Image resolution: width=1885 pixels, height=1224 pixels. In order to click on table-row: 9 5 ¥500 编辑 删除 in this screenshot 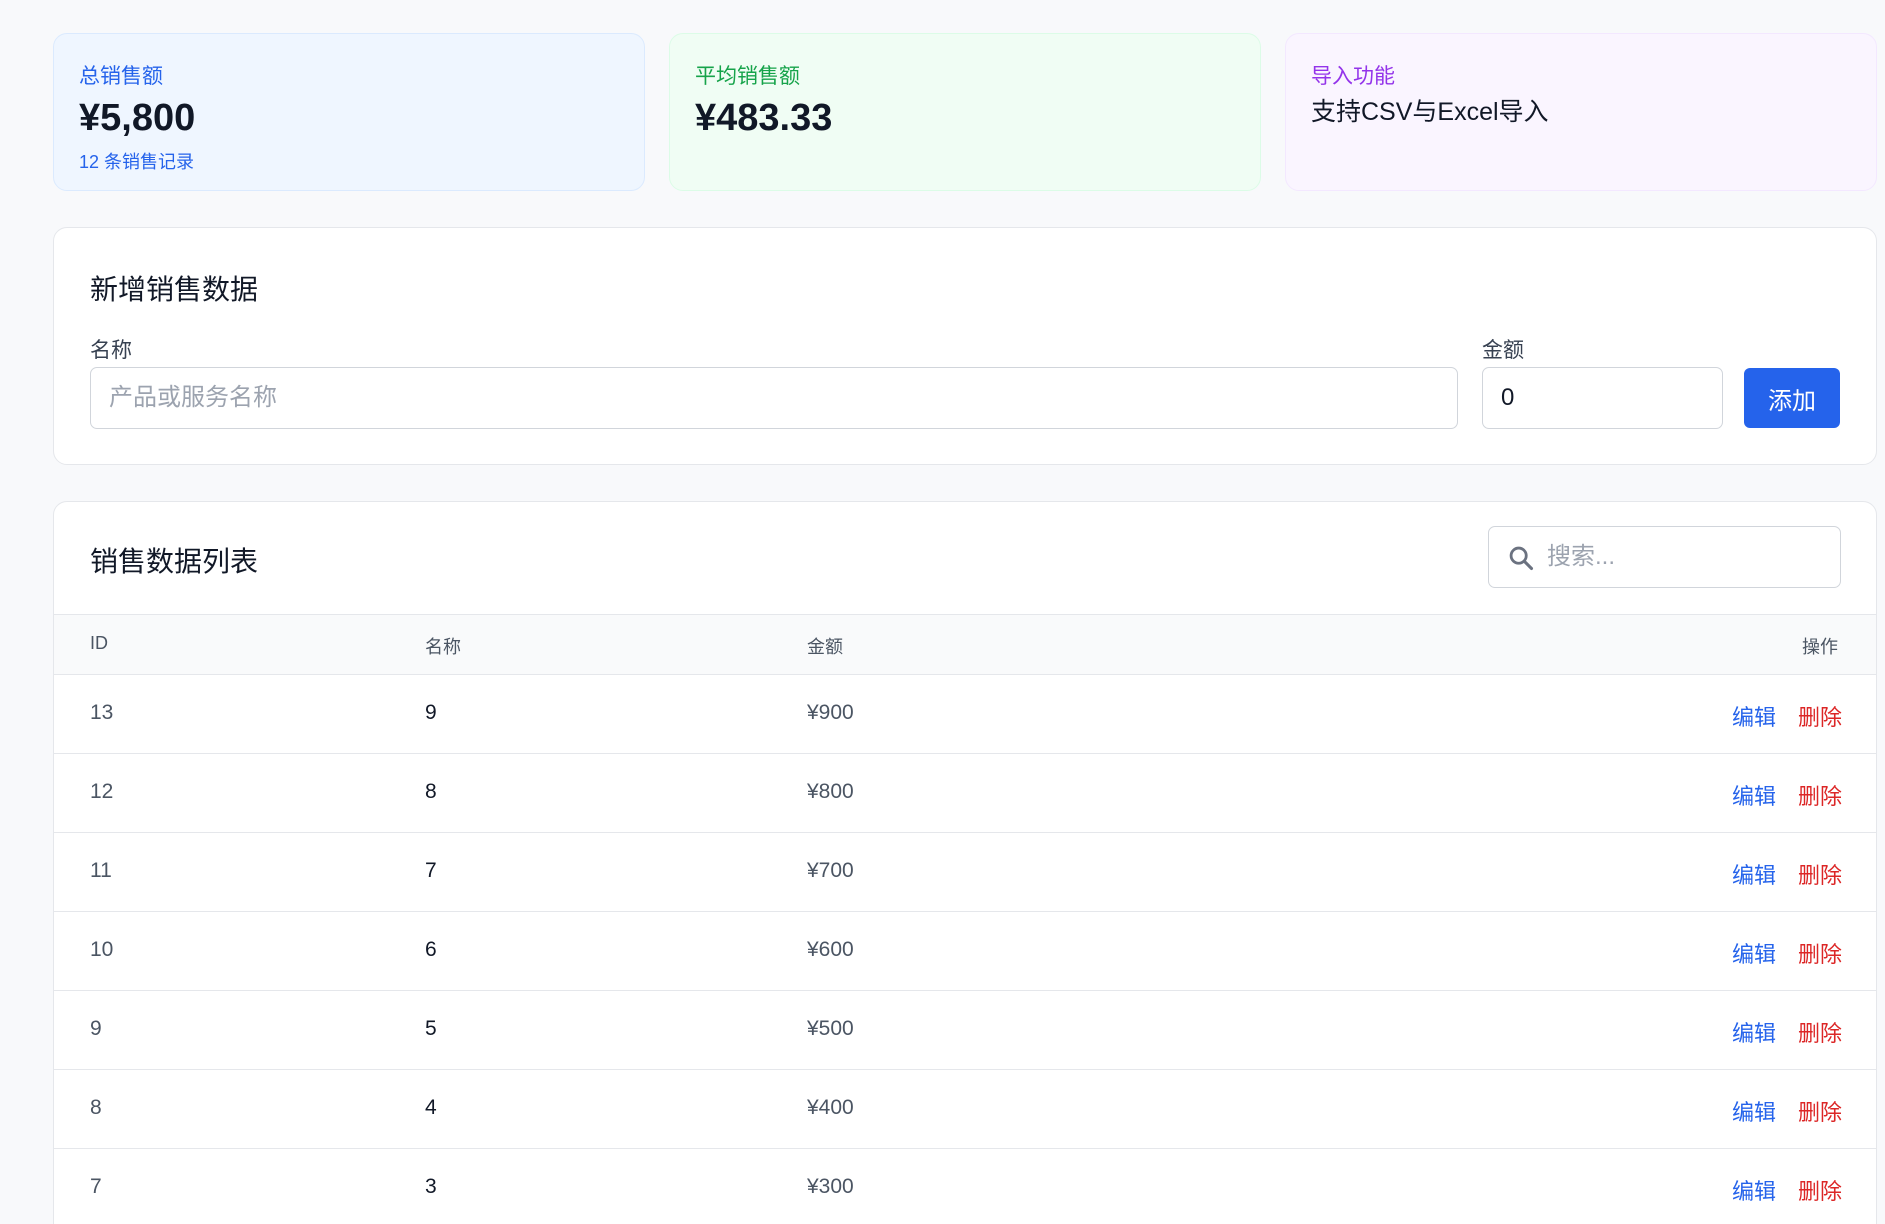, I will do `click(965, 1030)`.